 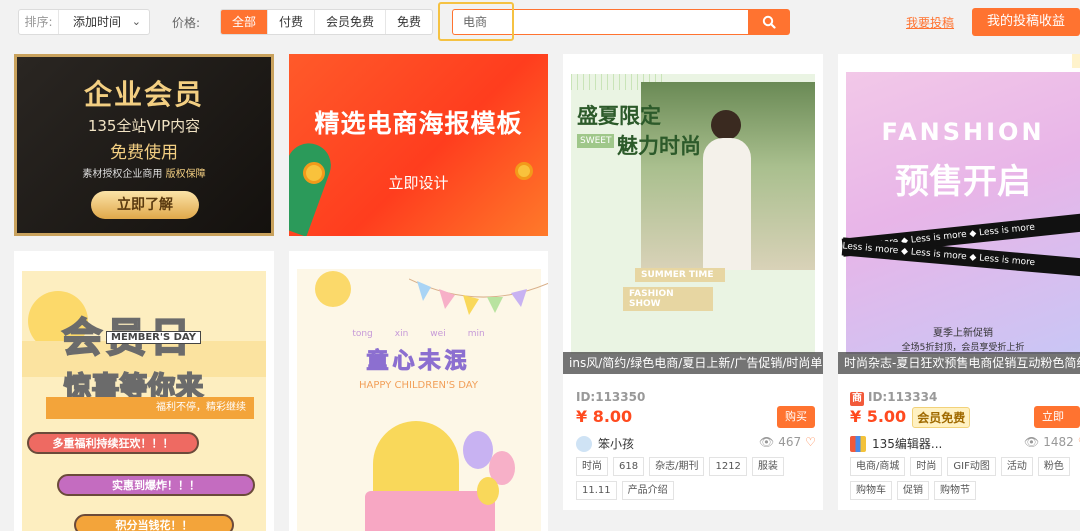 I want to click on pinyin: tong, so click(x=362, y=334).